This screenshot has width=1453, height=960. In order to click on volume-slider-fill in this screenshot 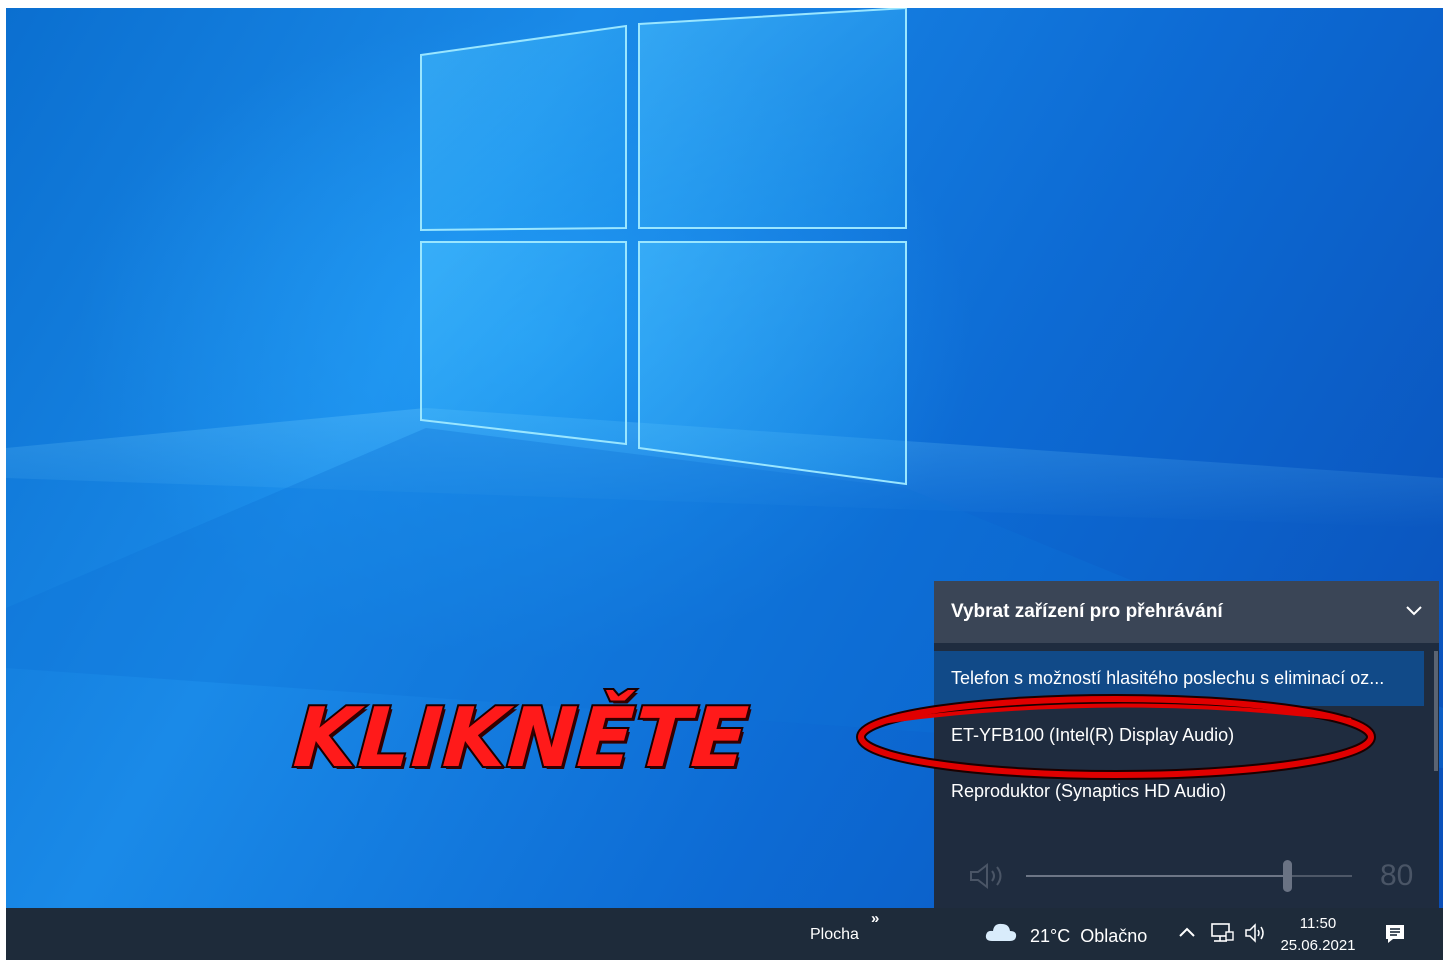, I will do `click(1156, 876)`.